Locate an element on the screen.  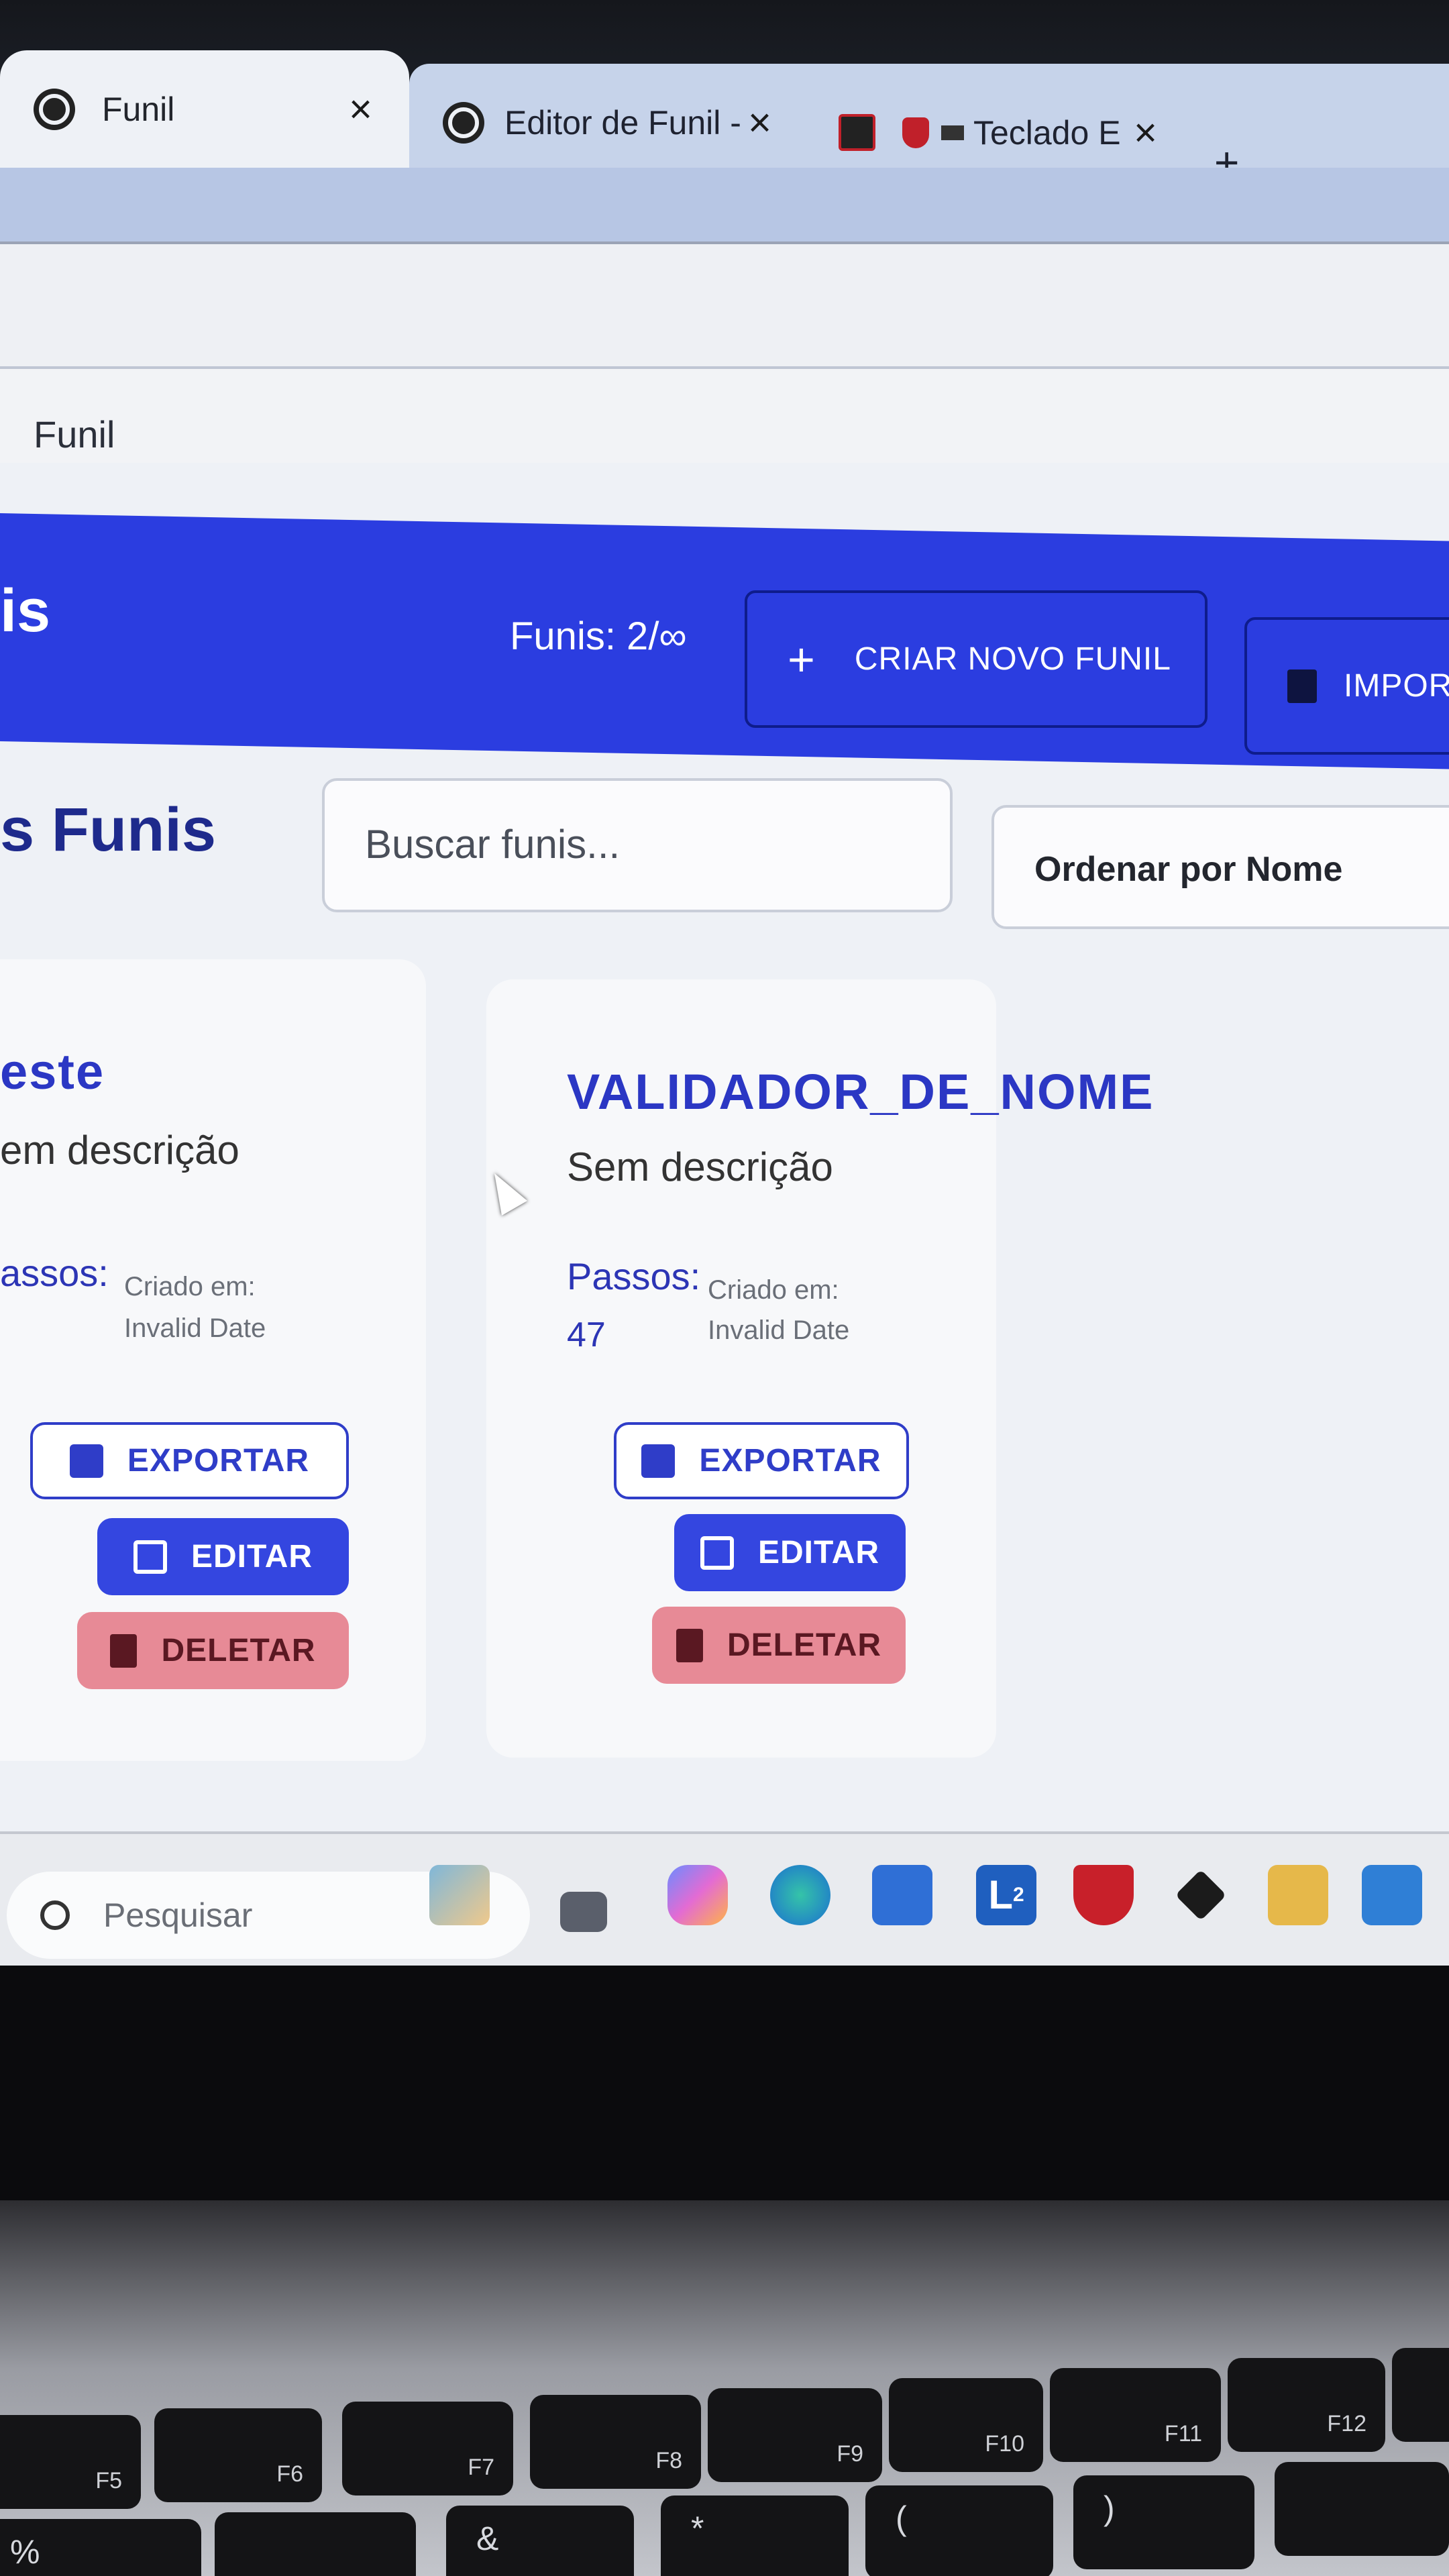
key-f7: F7 is located at coordinates (427, 2449).